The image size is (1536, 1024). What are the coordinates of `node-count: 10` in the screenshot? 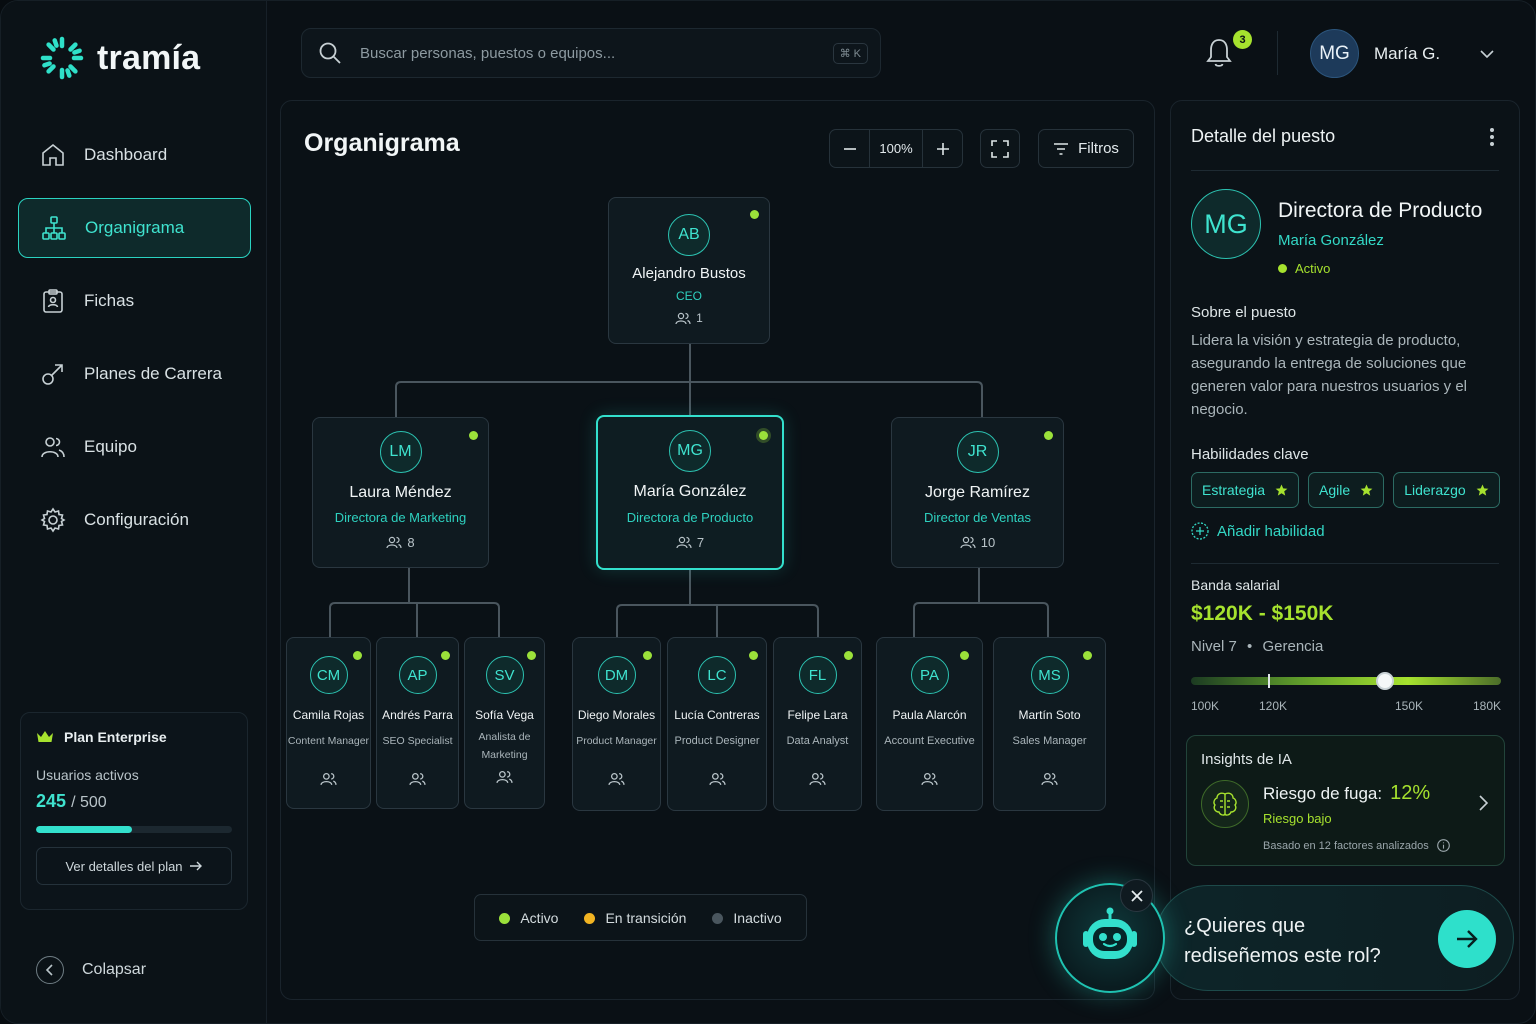 It's located at (977, 542).